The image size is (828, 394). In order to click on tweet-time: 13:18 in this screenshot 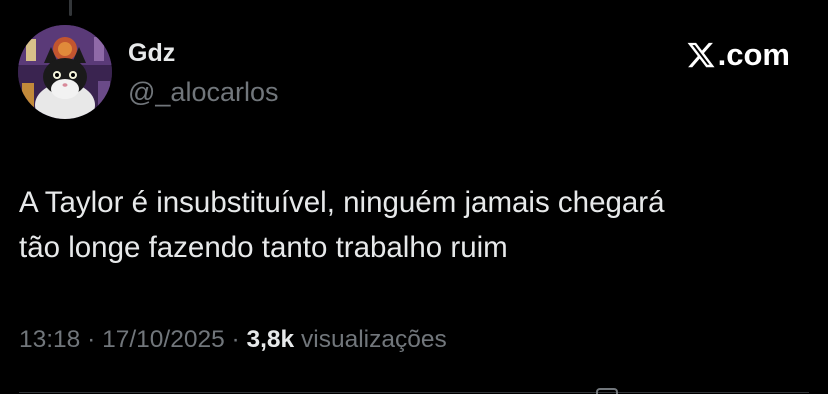, I will do `click(49, 339)`.